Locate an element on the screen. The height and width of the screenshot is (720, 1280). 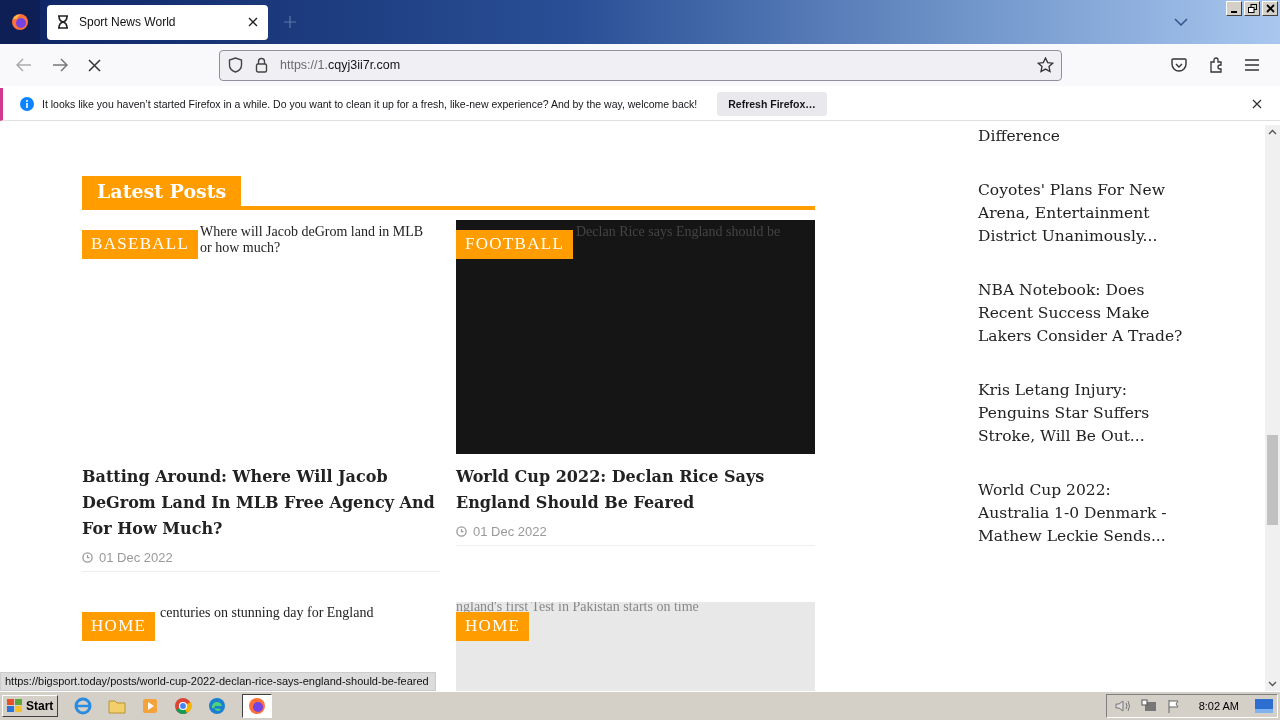
pocket-icon is located at coordinates (1179, 65).